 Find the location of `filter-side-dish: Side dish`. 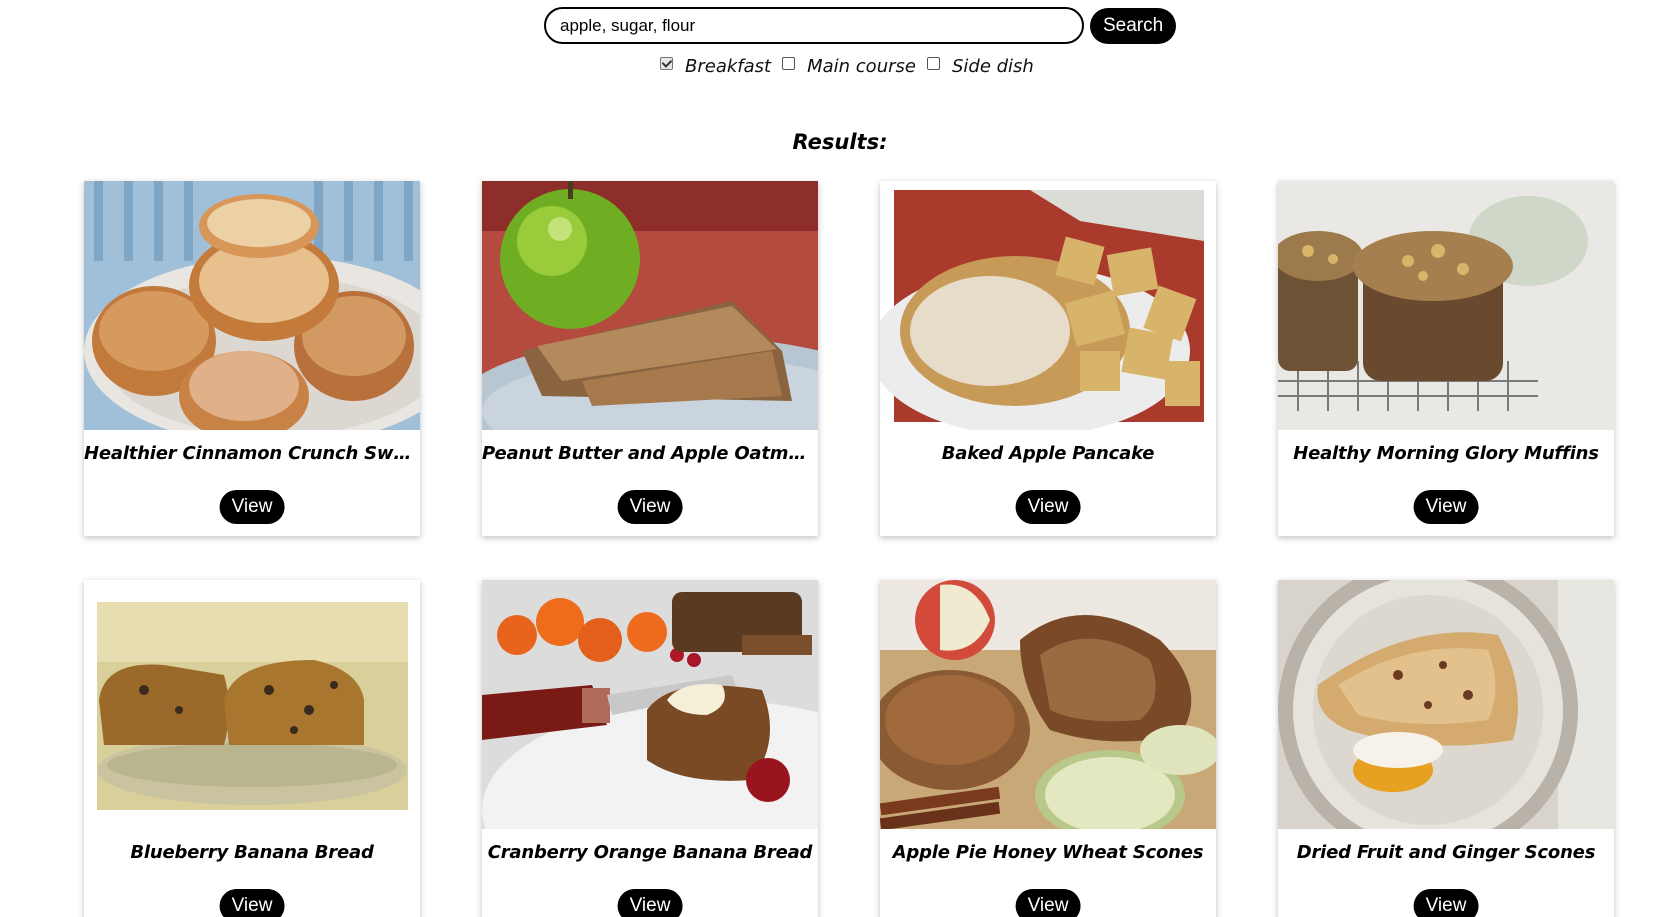

filter-side-dish: Side dish is located at coordinates (980, 66).